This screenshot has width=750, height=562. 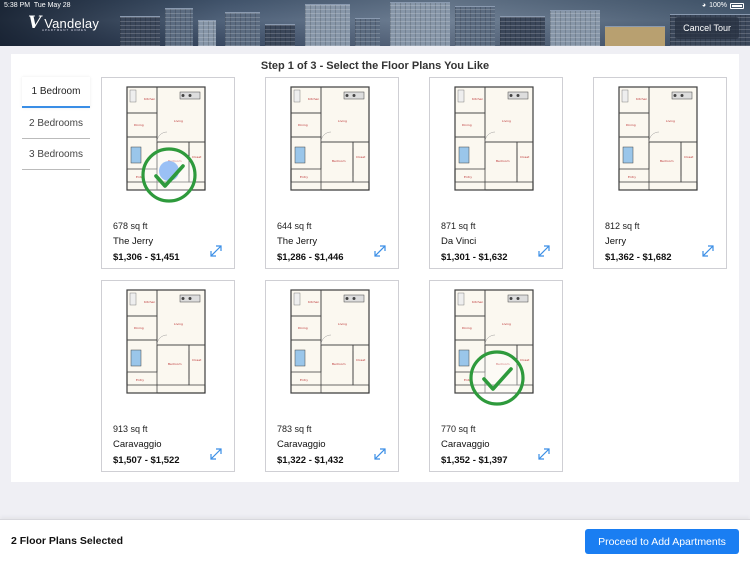 What do you see at coordinates (130, 429) in the screenshot?
I see `card-sqft: 913 sq ft` at bounding box center [130, 429].